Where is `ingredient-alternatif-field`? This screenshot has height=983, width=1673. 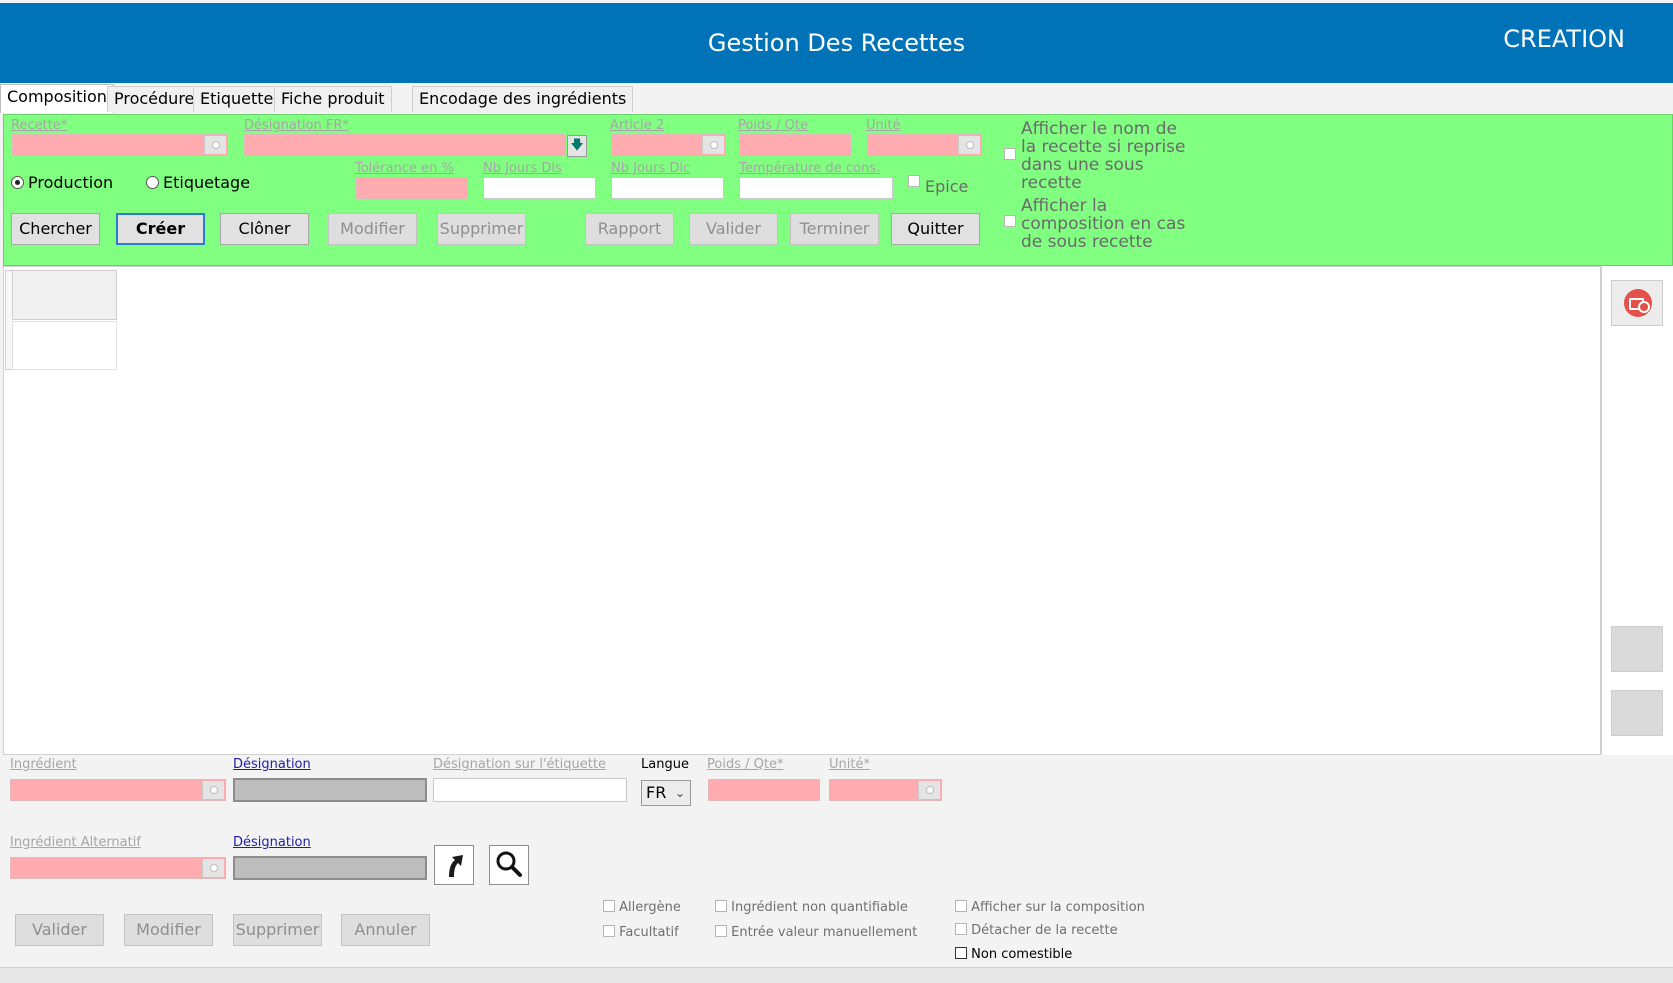 ingredient-alternatif-field is located at coordinates (118, 868).